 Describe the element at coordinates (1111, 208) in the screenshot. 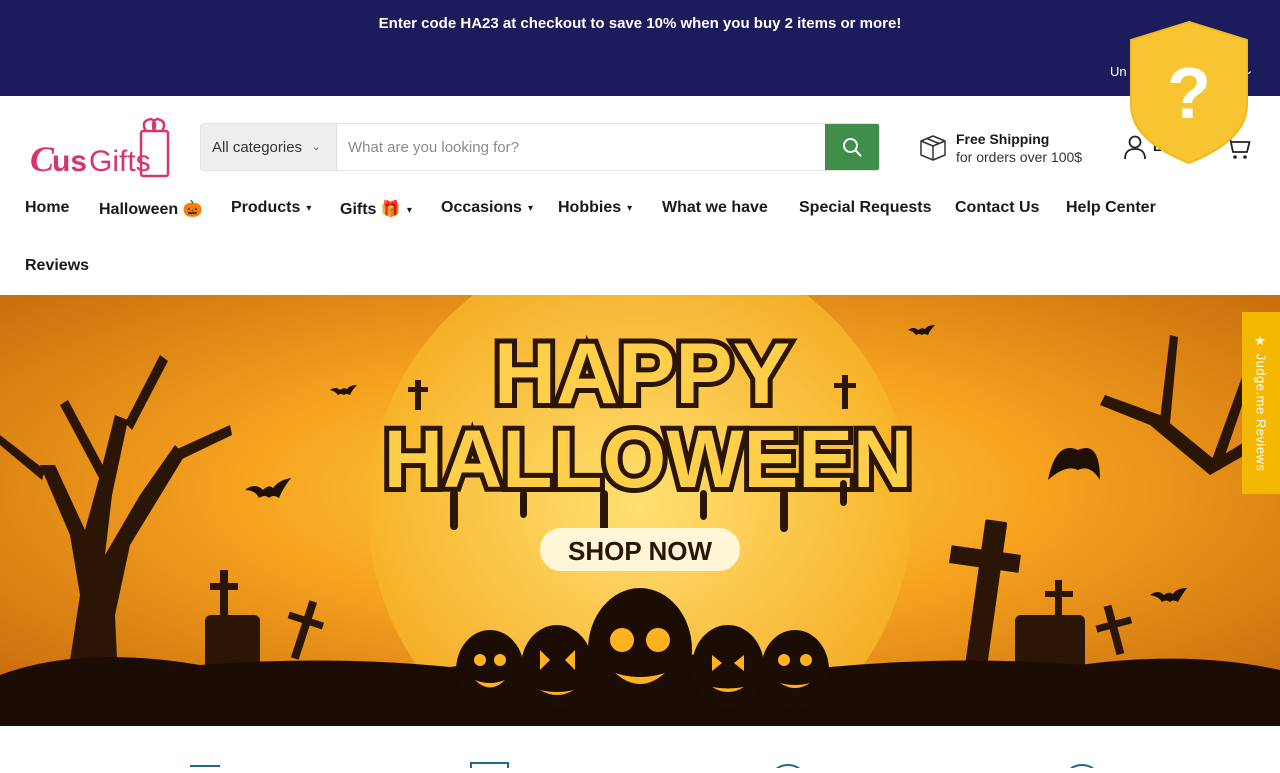

I see `nav-item-help-center: Help Center` at that location.